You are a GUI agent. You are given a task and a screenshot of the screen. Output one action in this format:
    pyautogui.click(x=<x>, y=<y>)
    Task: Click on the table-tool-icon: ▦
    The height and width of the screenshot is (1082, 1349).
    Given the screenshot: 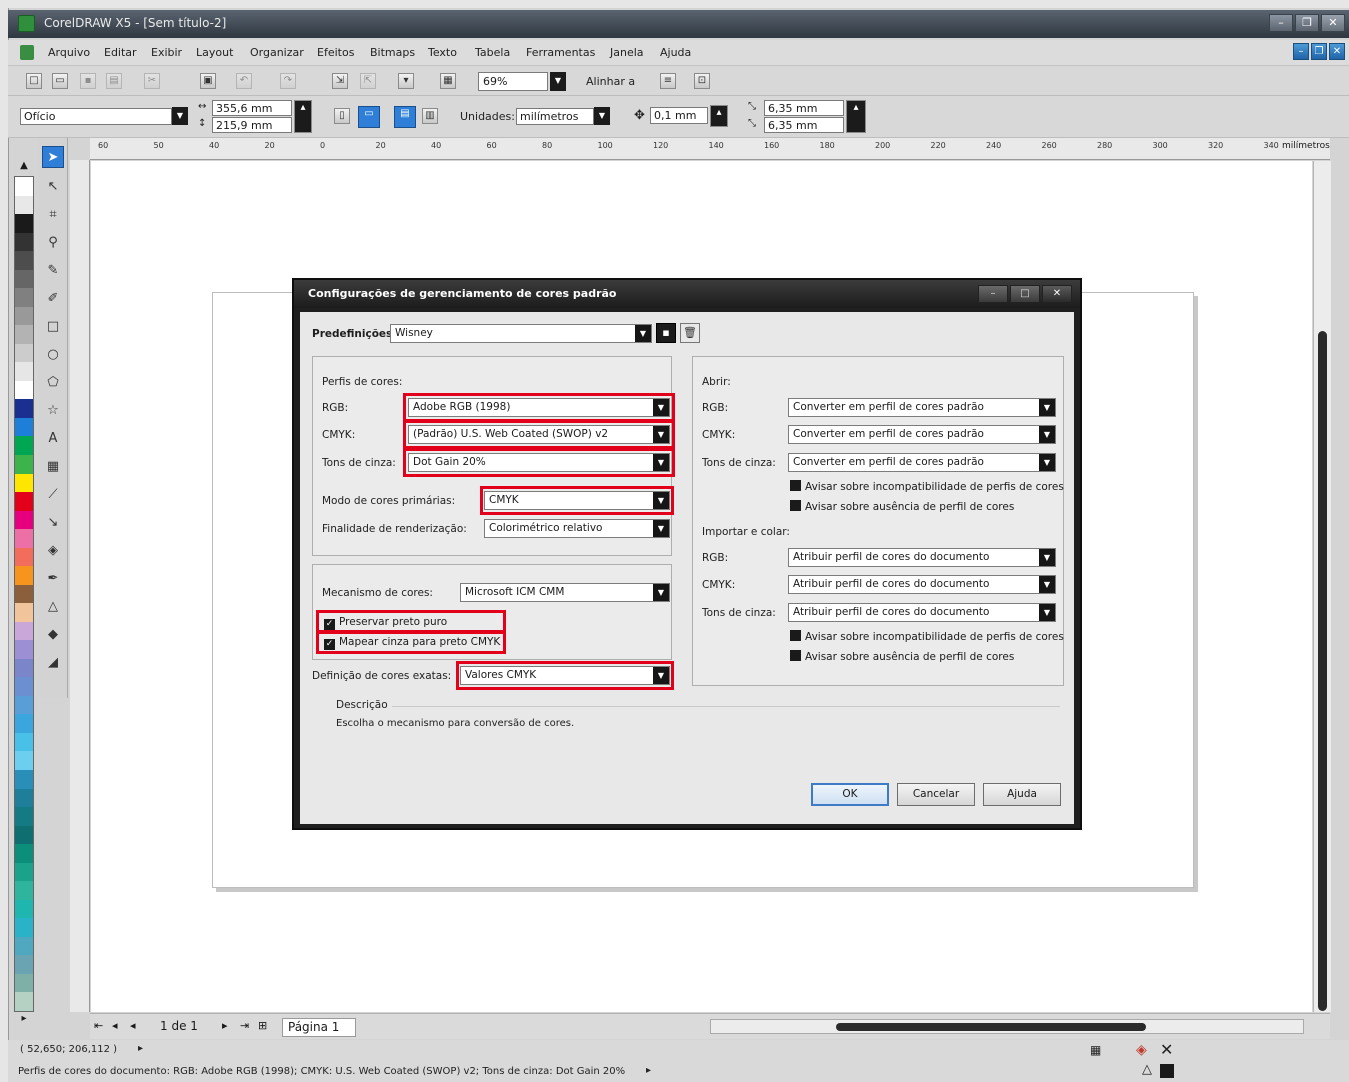 What is the action you would take?
    pyautogui.click(x=53, y=467)
    